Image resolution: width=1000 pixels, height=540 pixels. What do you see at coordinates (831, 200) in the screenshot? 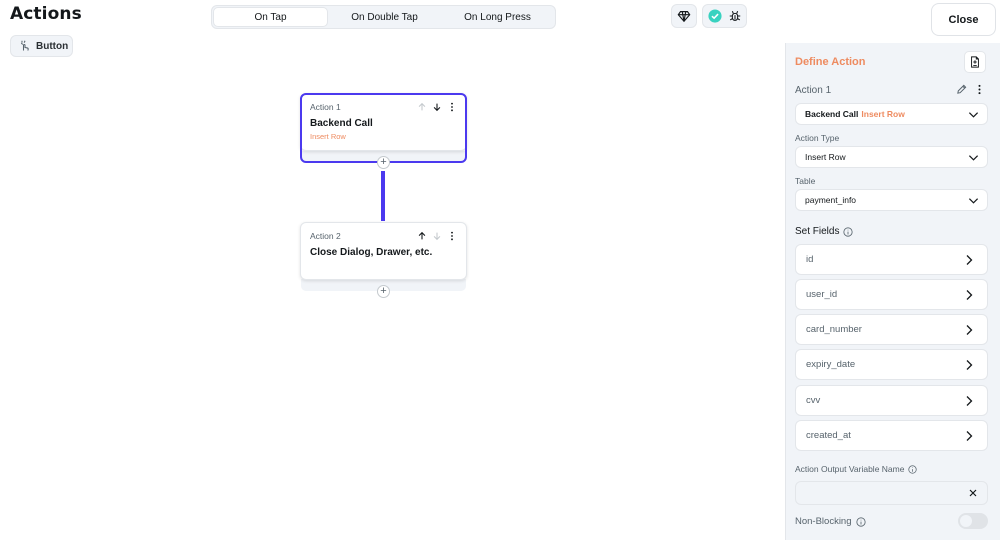
I see `table-value: payment_info` at bounding box center [831, 200].